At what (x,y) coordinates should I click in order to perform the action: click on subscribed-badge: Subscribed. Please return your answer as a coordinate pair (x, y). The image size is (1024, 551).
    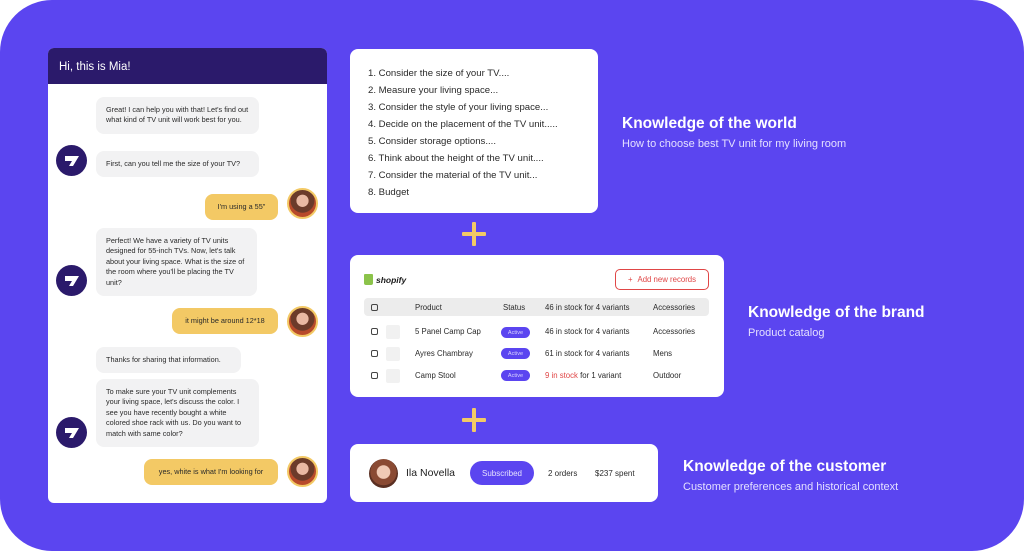
    Looking at the image, I should click on (502, 473).